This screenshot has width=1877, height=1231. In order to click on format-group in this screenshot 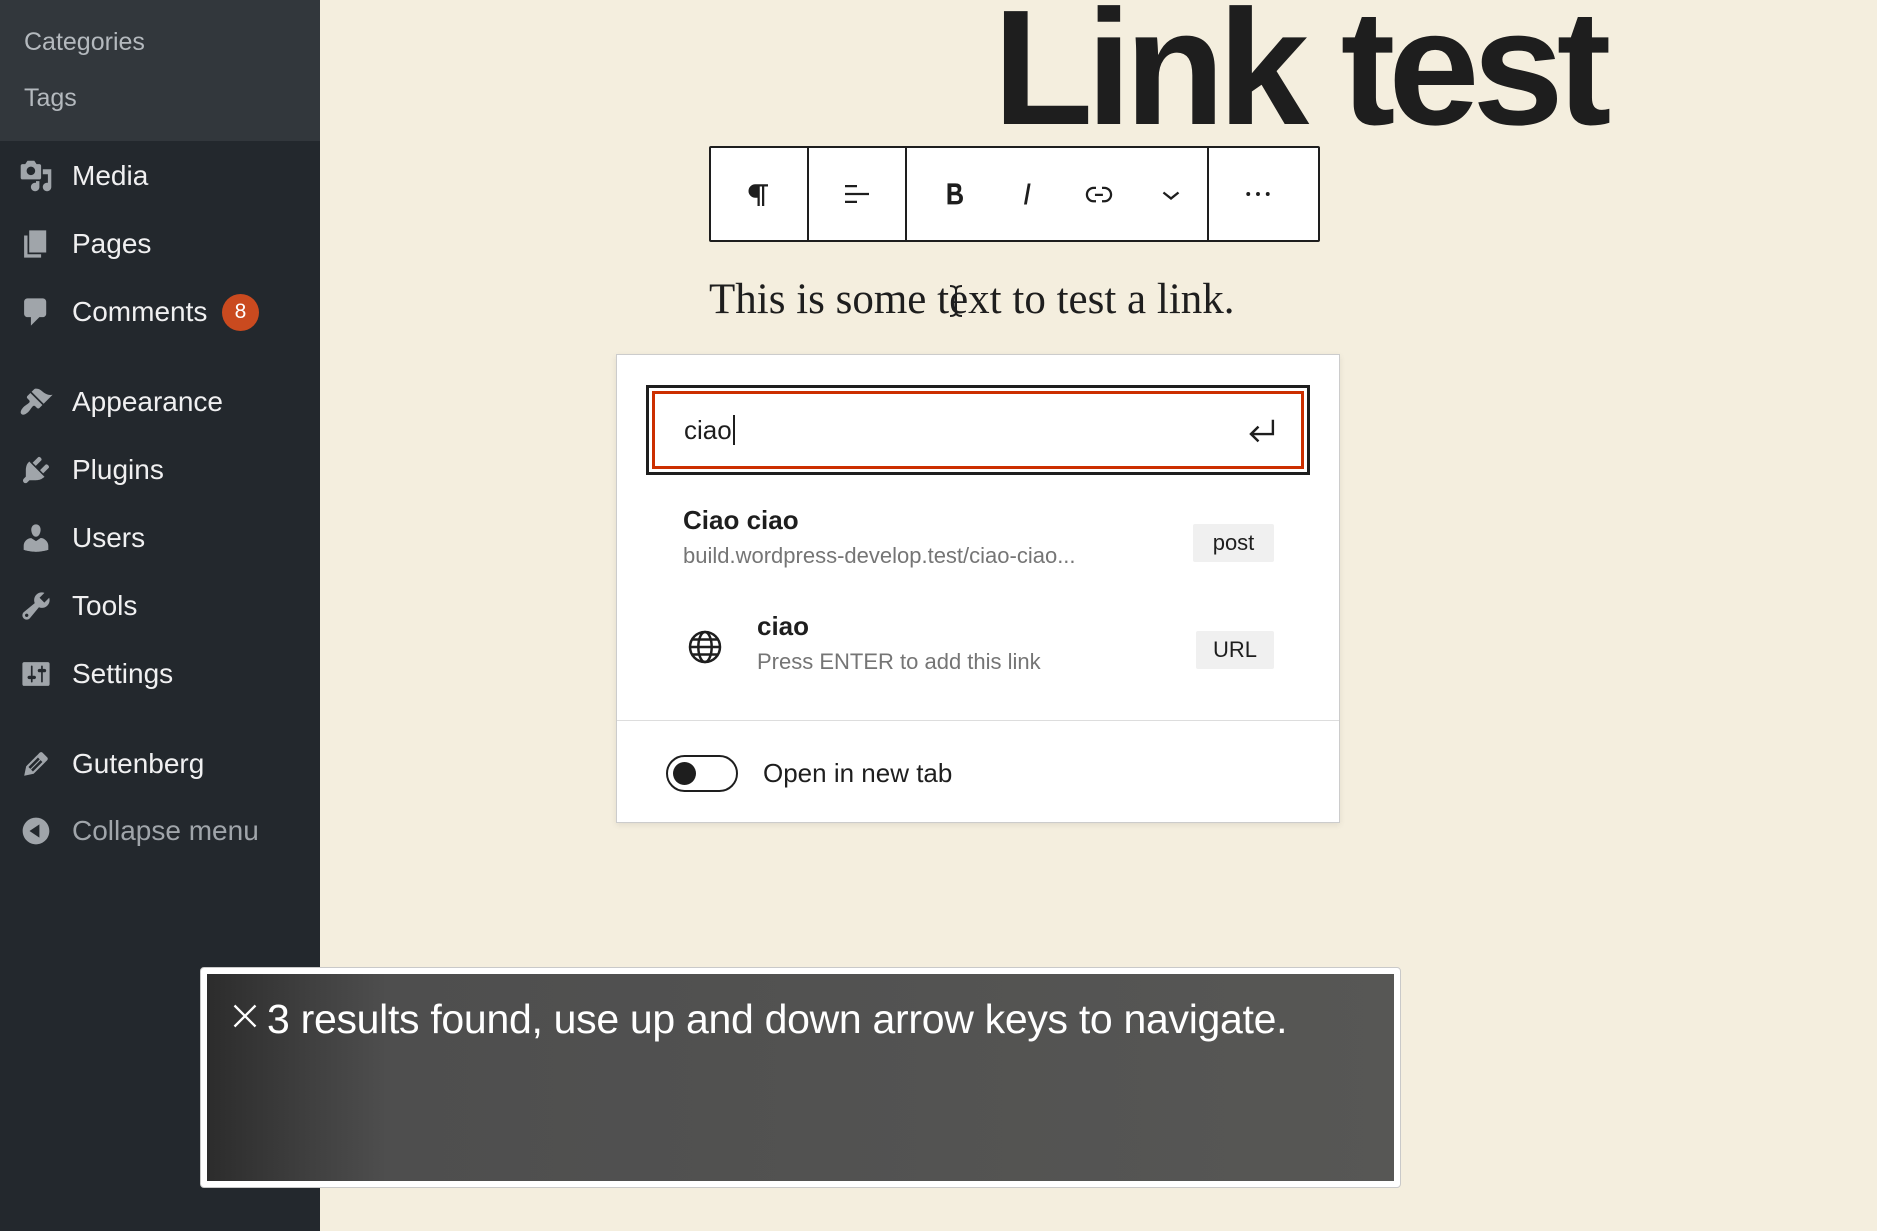, I will do `click(1058, 194)`.